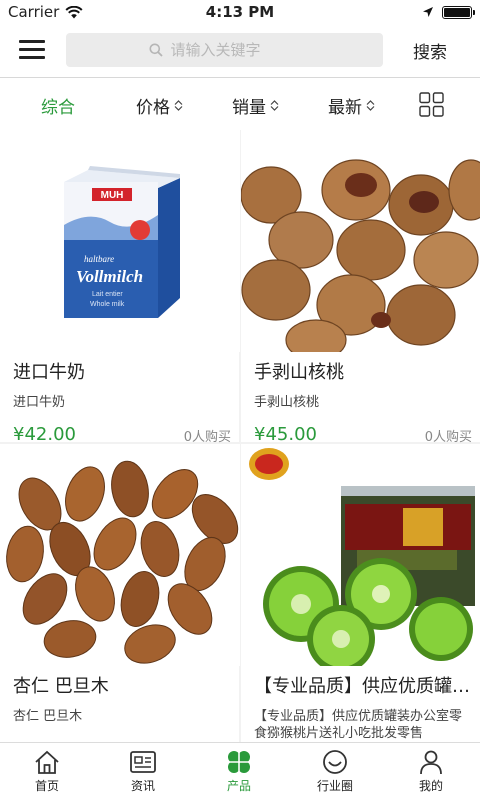 This screenshot has height=800, width=480. What do you see at coordinates (48, 716) in the screenshot?
I see `product-subtitle: 杏仁 巴旦木` at bounding box center [48, 716].